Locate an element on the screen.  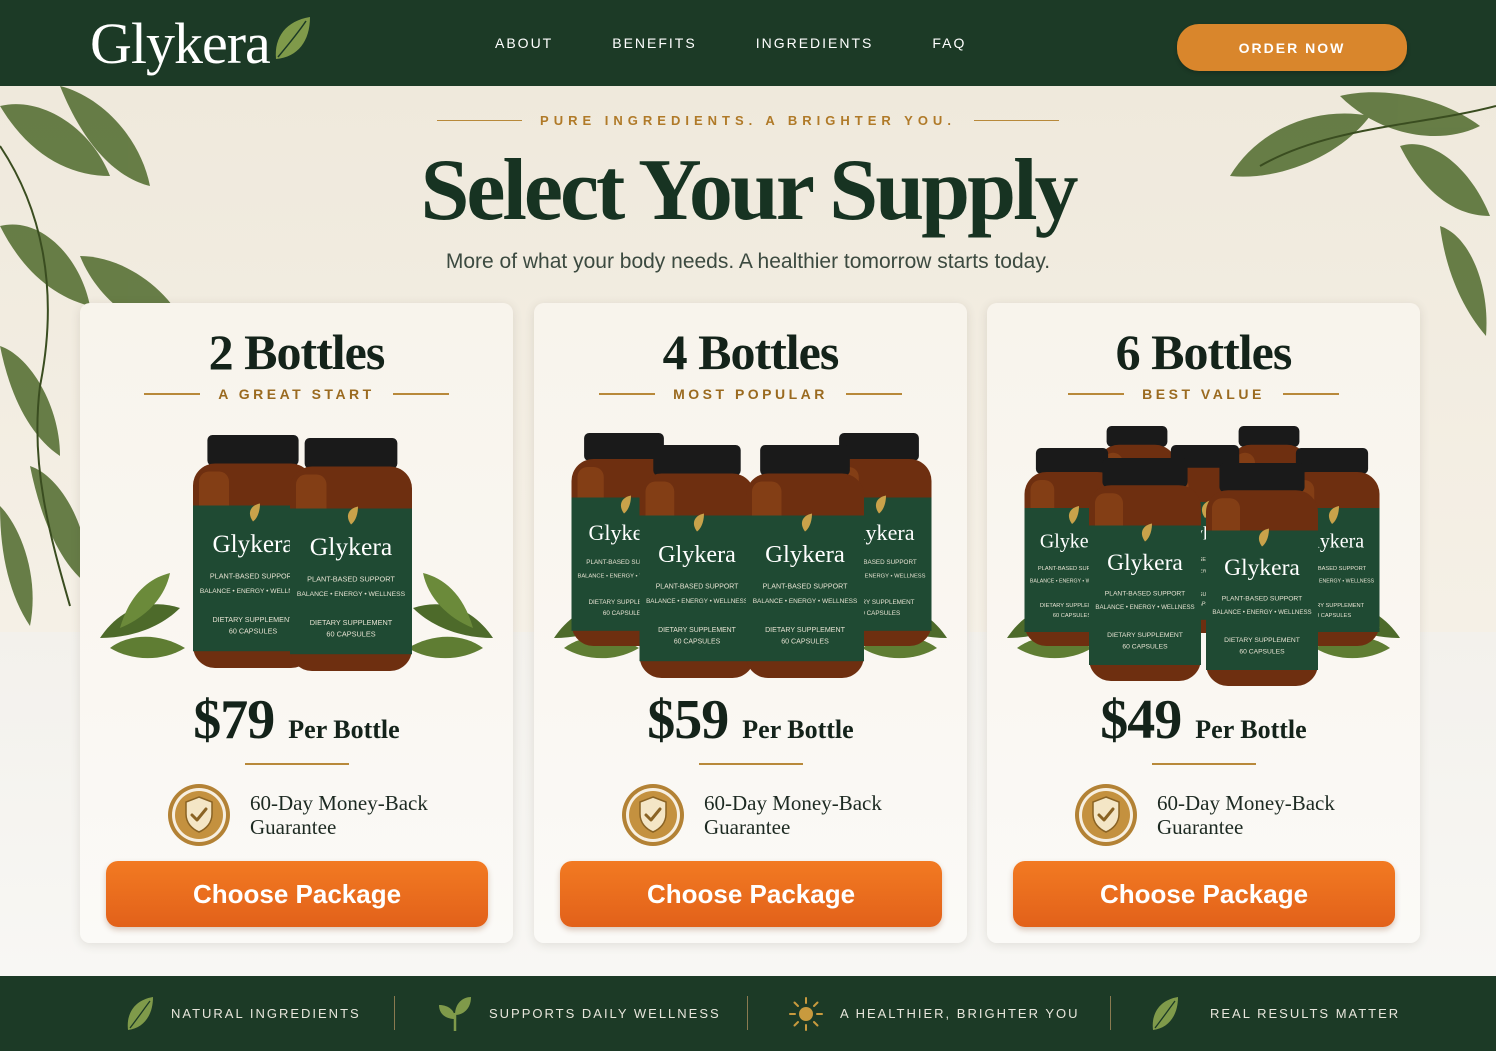
package-subtitle-row: A GREAT START is located at coordinates (296, 394).